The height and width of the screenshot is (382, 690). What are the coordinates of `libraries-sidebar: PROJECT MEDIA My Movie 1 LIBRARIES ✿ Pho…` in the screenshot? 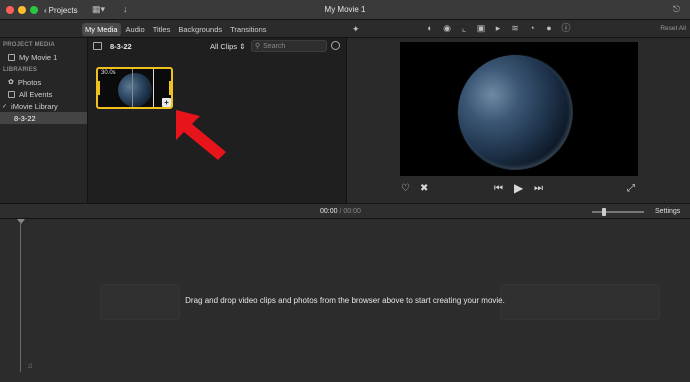 It's located at (44, 120).